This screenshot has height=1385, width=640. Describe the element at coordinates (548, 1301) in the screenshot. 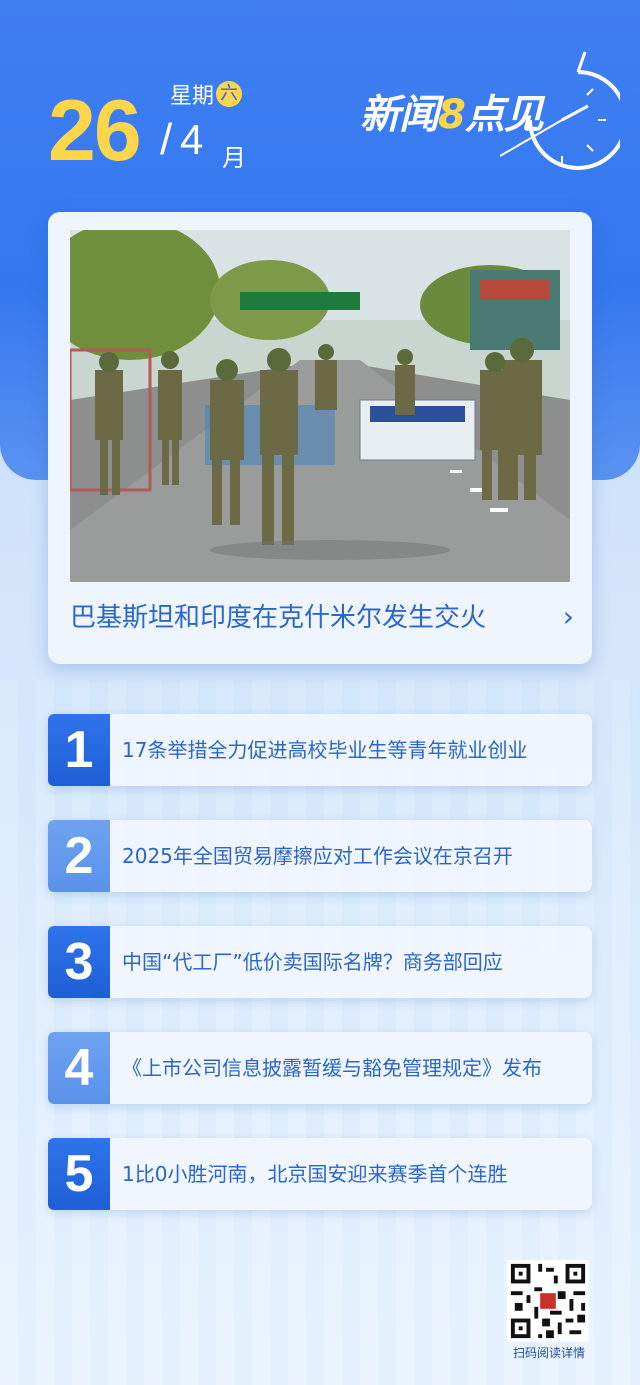

I see `qr-code` at that location.